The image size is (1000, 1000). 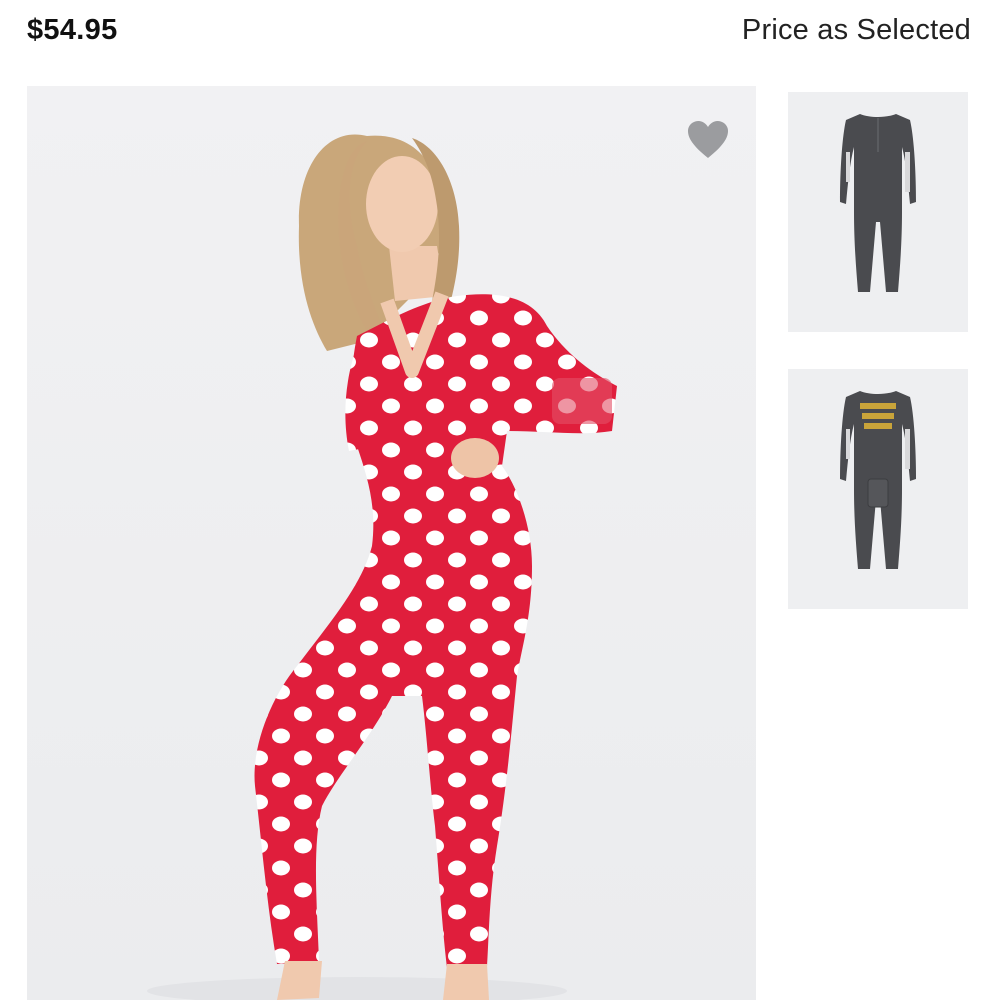 I want to click on charcoal-graphic-onesie-illustration, so click(x=878, y=480).